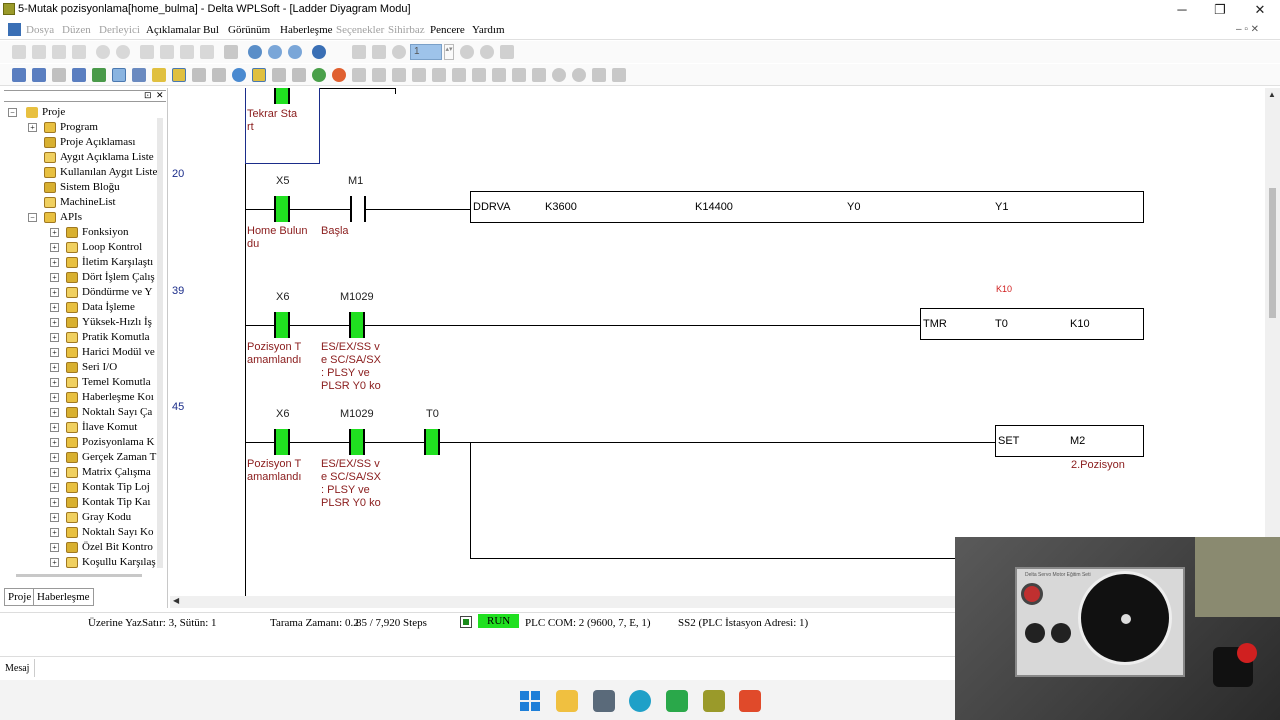  Describe the element at coordinates (92, 173) in the screenshot. I see `tree-item: Kullanılan Aygıt Liste` at that location.